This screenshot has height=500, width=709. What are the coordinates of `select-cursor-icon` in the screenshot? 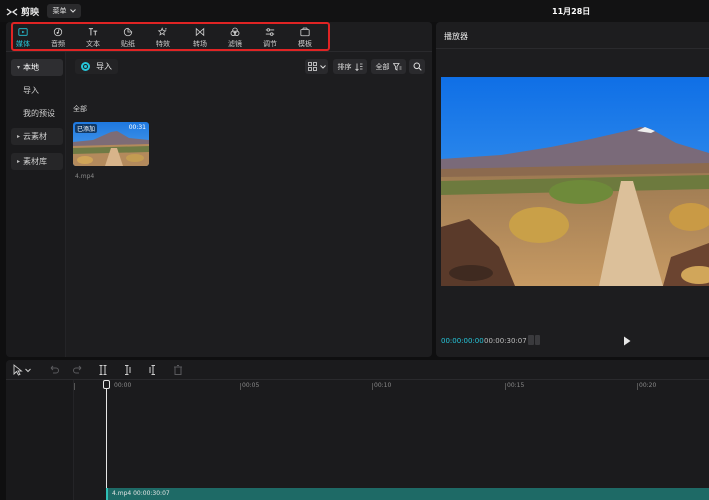 It's located at (18, 370).